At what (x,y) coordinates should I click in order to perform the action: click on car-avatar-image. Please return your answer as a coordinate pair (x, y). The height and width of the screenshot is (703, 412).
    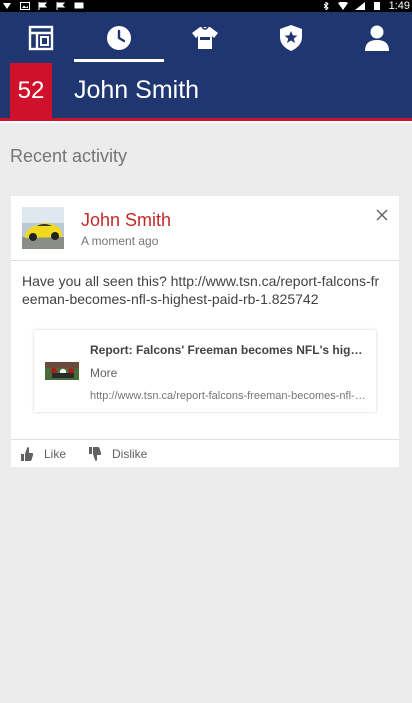
    Looking at the image, I should click on (43, 228).